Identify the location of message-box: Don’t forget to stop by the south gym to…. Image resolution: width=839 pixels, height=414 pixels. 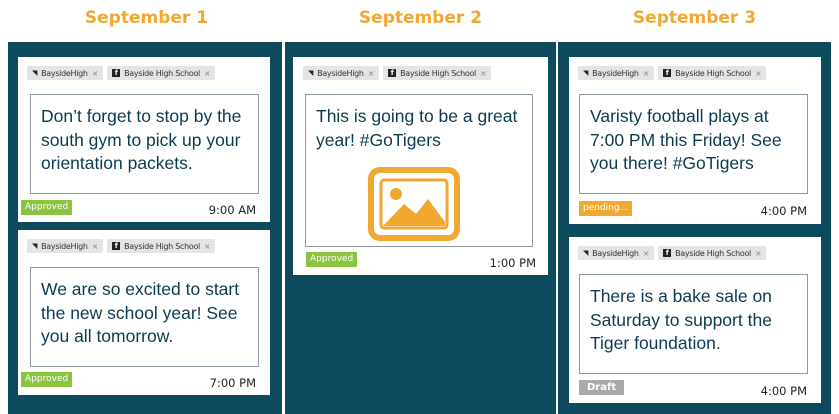
(144, 144).